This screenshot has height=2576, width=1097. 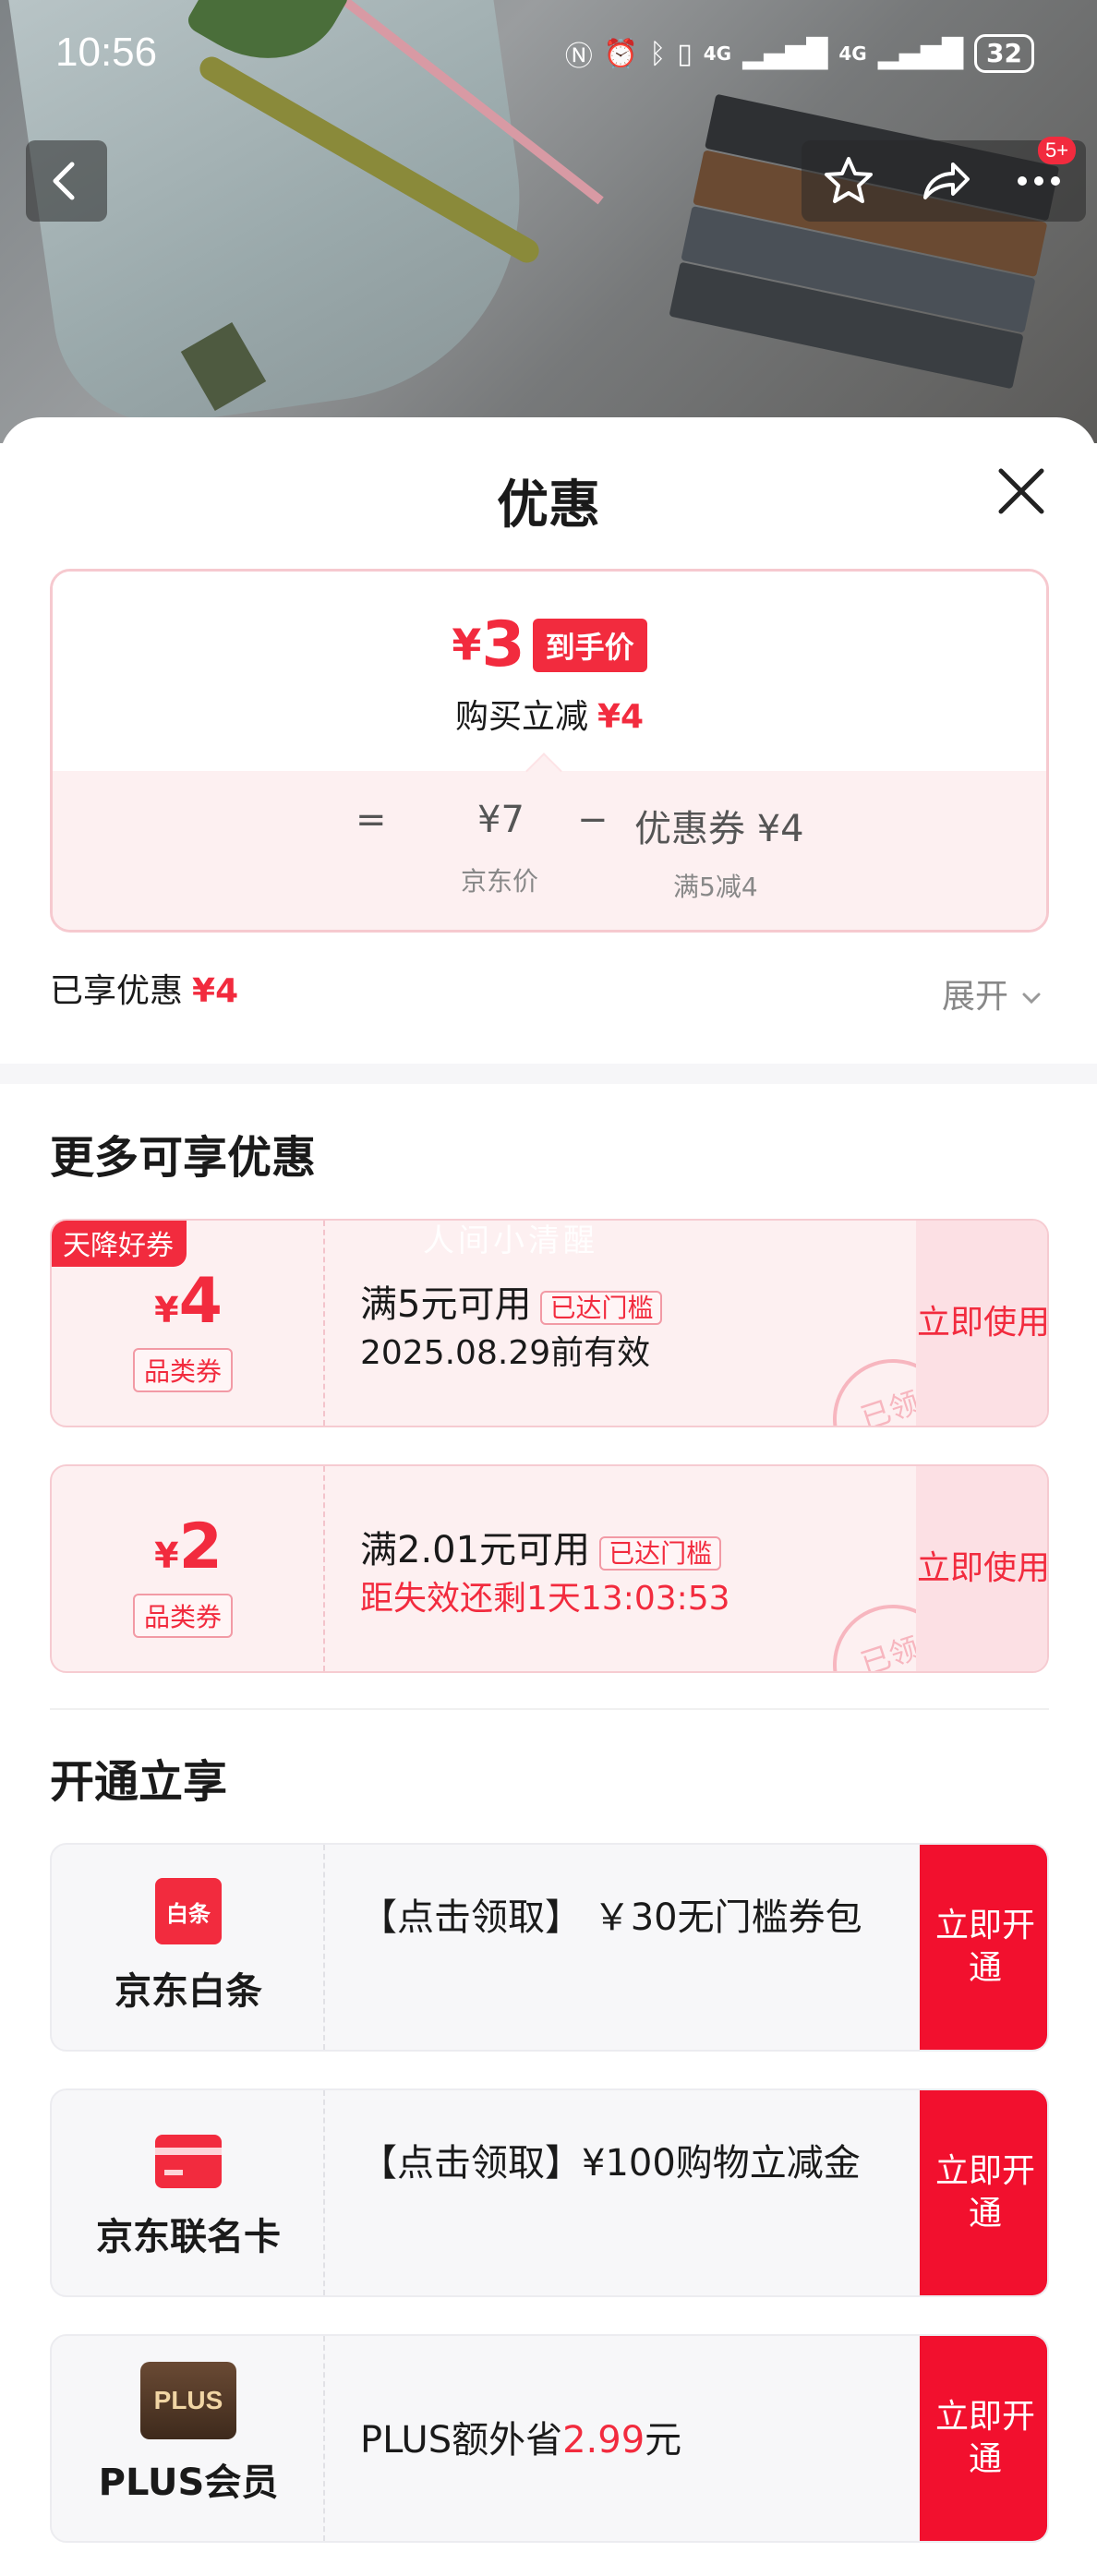 What do you see at coordinates (663, 2440) in the screenshot?
I see `plus-desc-suffix: 元` at bounding box center [663, 2440].